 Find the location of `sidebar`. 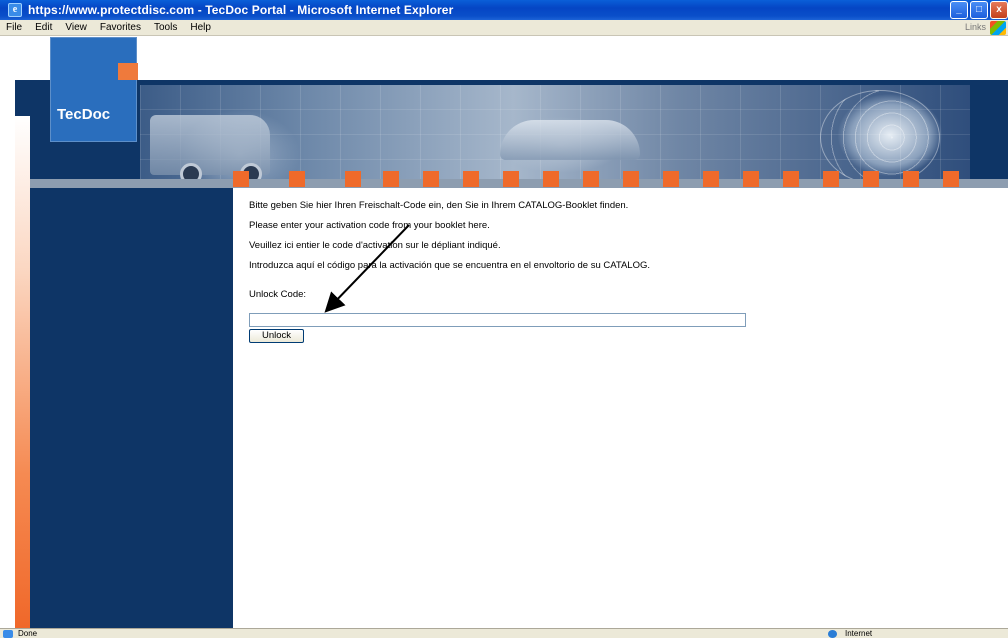

sidebar is located at coordinates (131, 408).